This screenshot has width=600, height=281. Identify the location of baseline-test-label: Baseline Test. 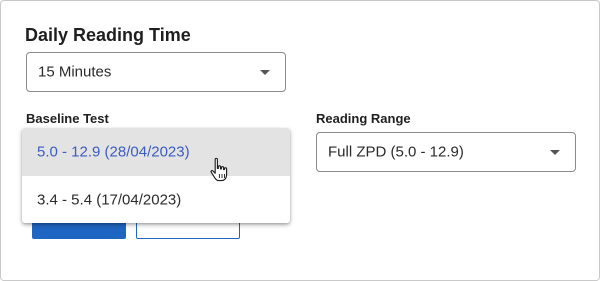
(67, 118).